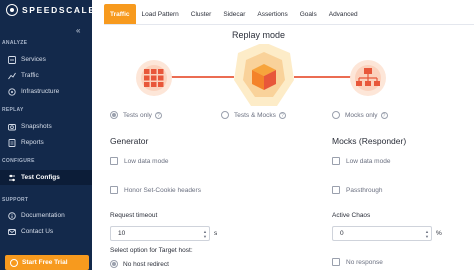 The width and height of the screenshot is (474, 270). I want to click on test-configs-icon, so click(12, 178).